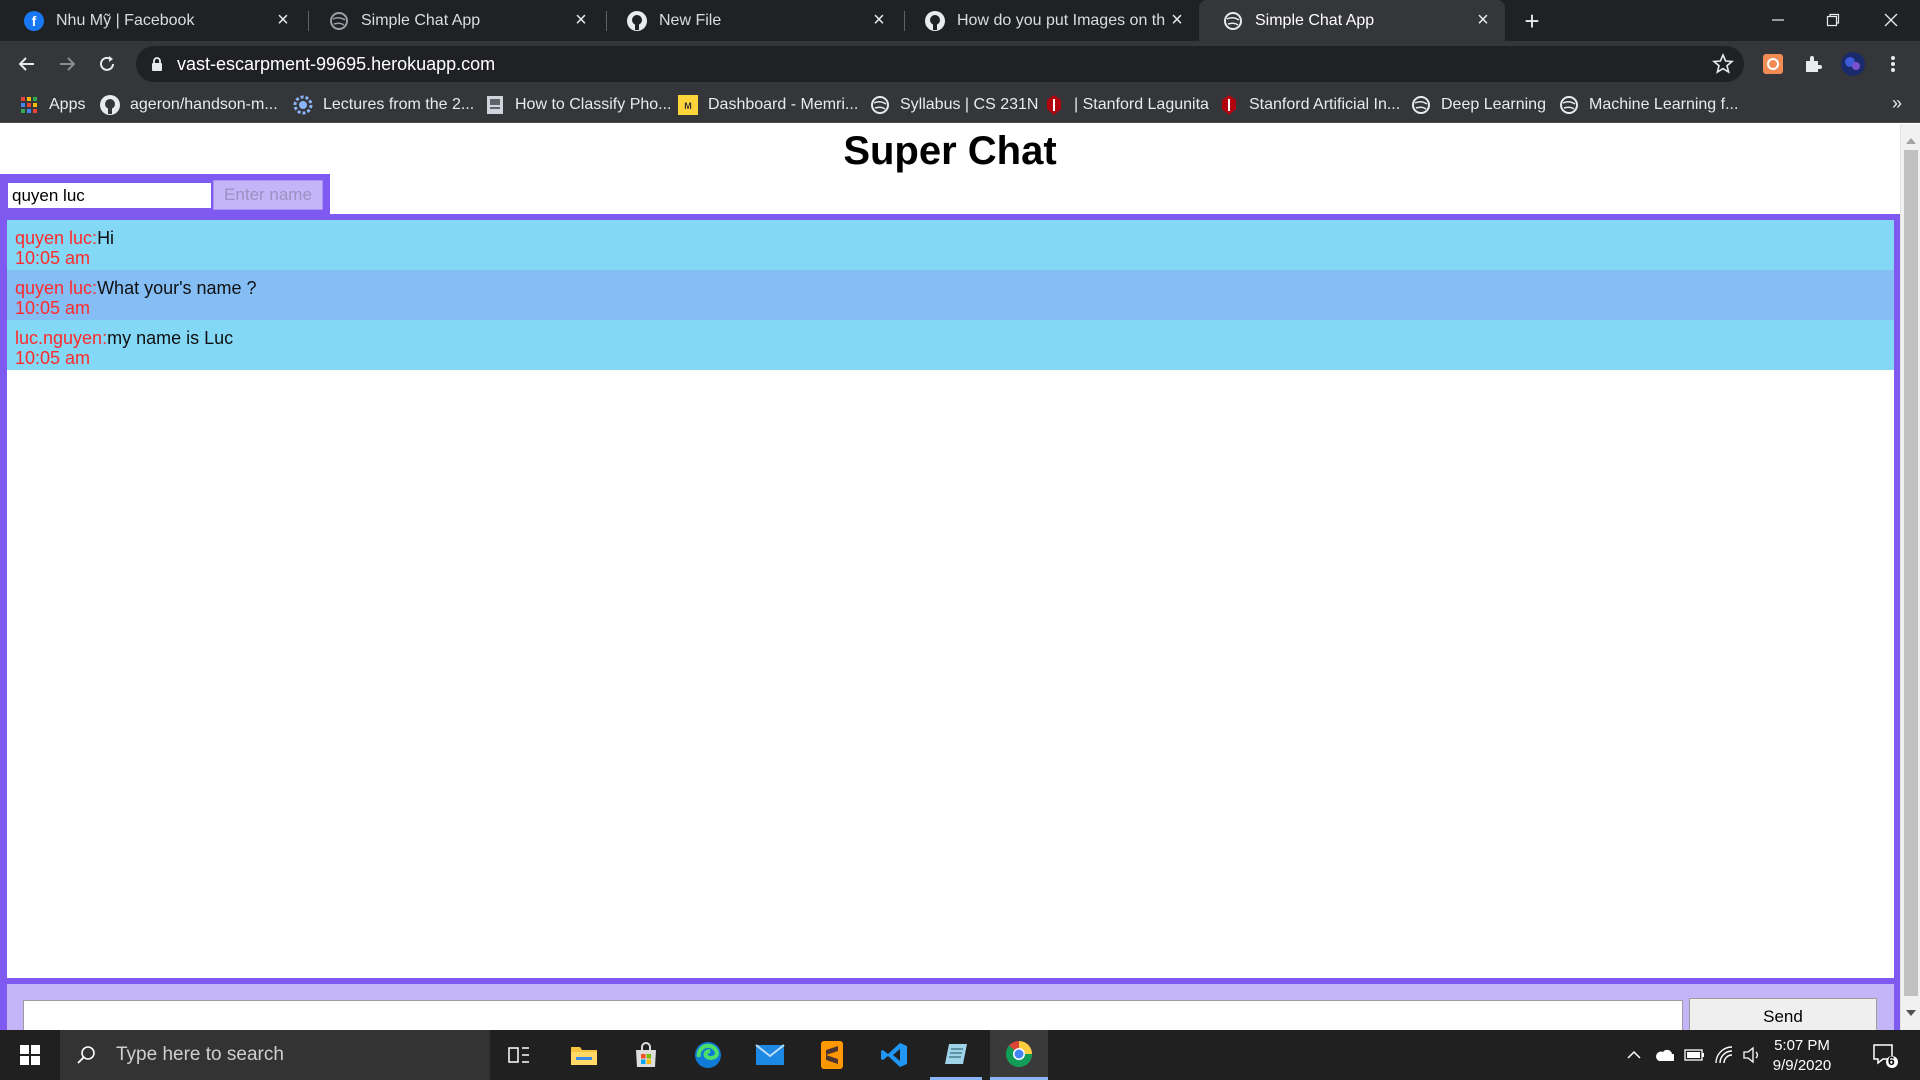 This screenshot has height=1080, width=1920. Describe the element at coordinates (1853, 64) in the screenshot. I see `profile-avatar` at that location.